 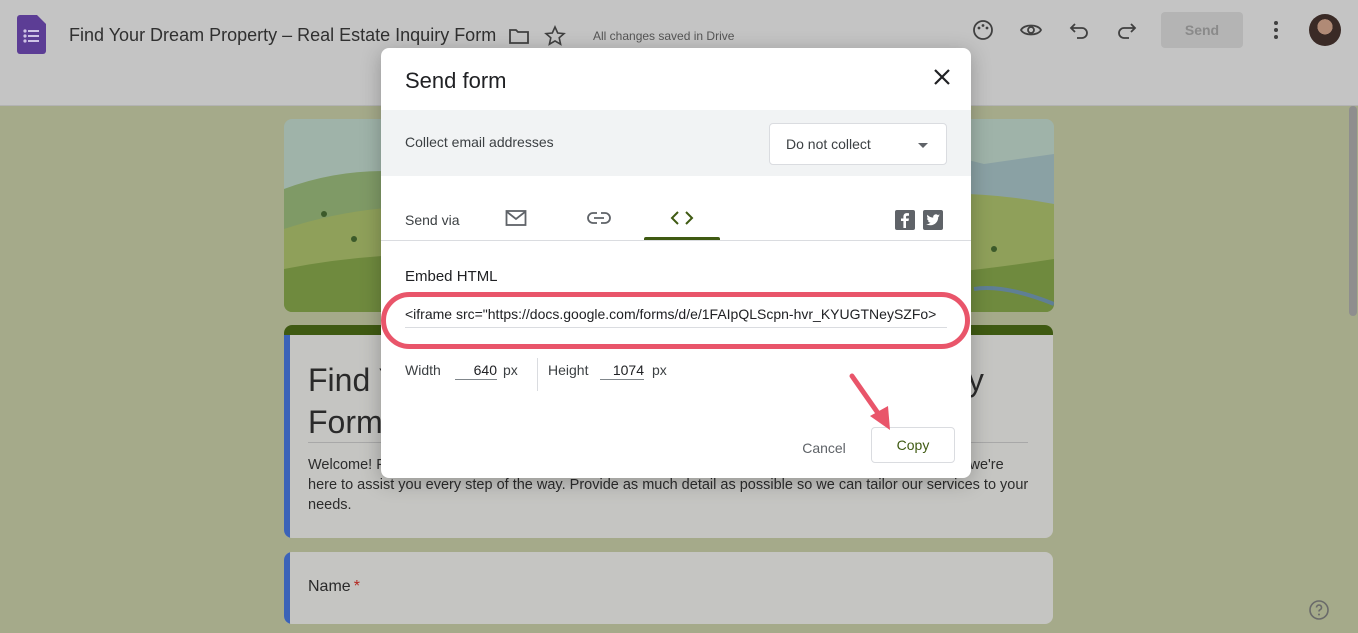 I want to click on tab-link, so click(x=599, y=218).